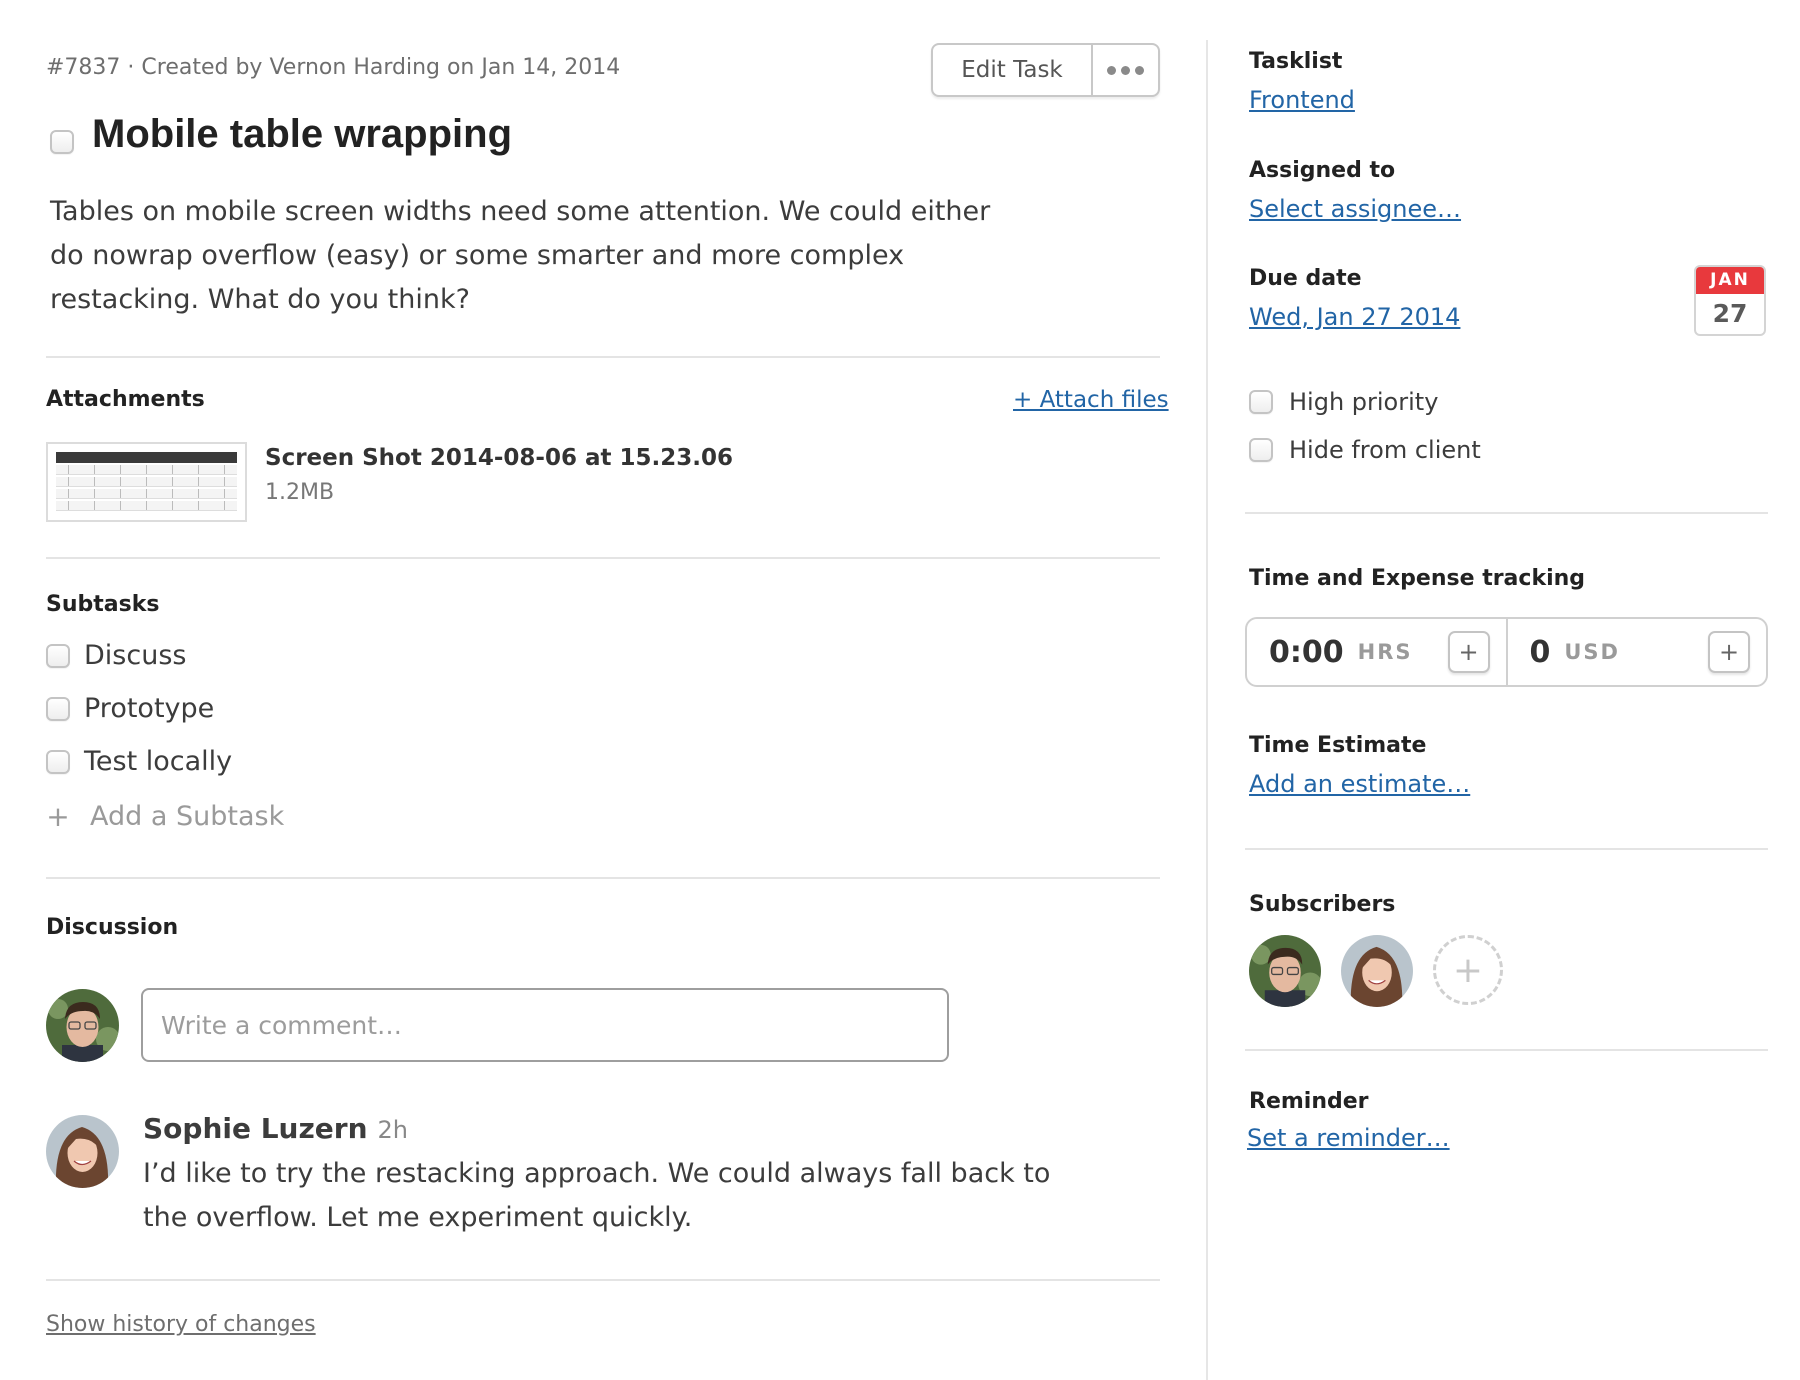 This screenshot has height=1380, width=1800. What do you see at coordinates (1309, 1101) in the screenshot?
I see `reminder-label: Reminder` at bounding box center [1309, 1101].